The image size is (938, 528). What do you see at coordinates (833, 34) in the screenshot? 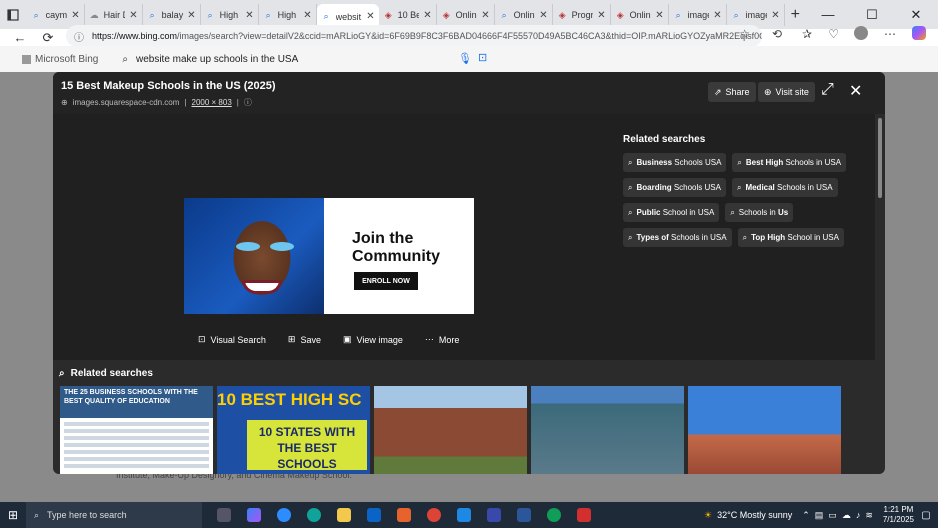
I see `browser-essentials-icon: ♡` at bounding box center [833, 34].